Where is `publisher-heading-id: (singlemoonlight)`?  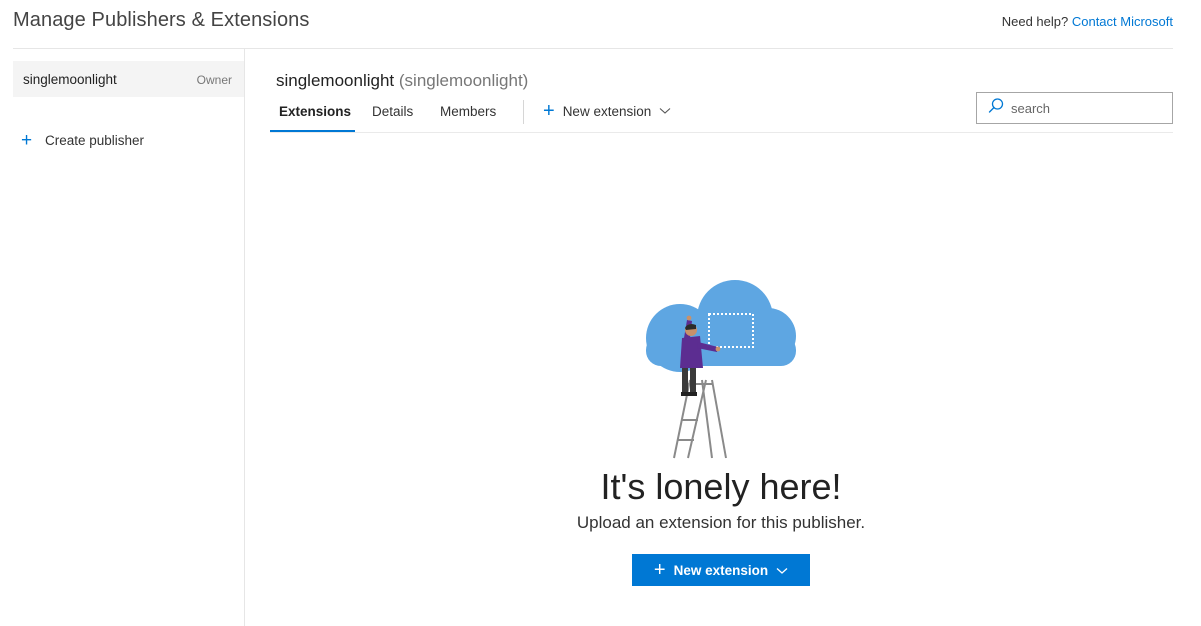 publisher-heading-id: (singlemoonlight) is located at coordinates (463, 80).